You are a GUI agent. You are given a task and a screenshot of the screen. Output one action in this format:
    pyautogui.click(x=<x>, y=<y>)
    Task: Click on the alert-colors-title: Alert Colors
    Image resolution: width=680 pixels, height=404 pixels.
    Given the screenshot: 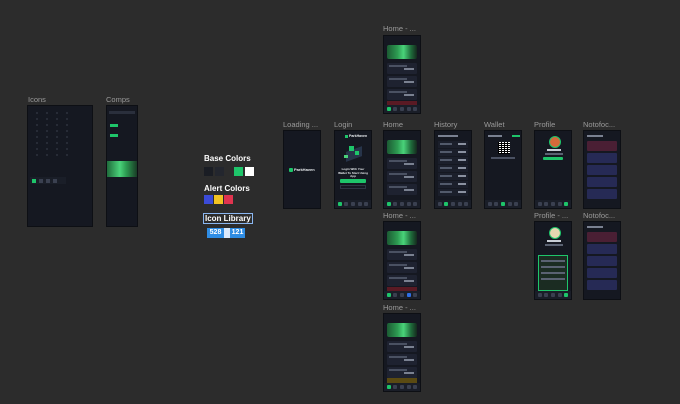 What is the action you would take?
    pyautogui.click(x=227, y=188)
    